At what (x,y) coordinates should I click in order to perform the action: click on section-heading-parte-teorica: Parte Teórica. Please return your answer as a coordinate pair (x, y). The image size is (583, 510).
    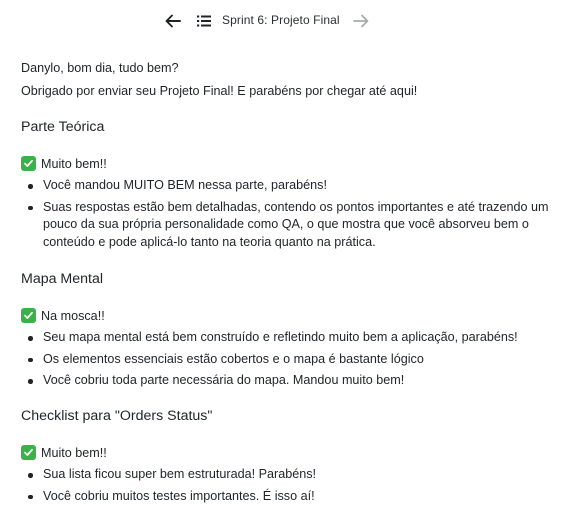
    Looking at the image, I should click on (63, 127).